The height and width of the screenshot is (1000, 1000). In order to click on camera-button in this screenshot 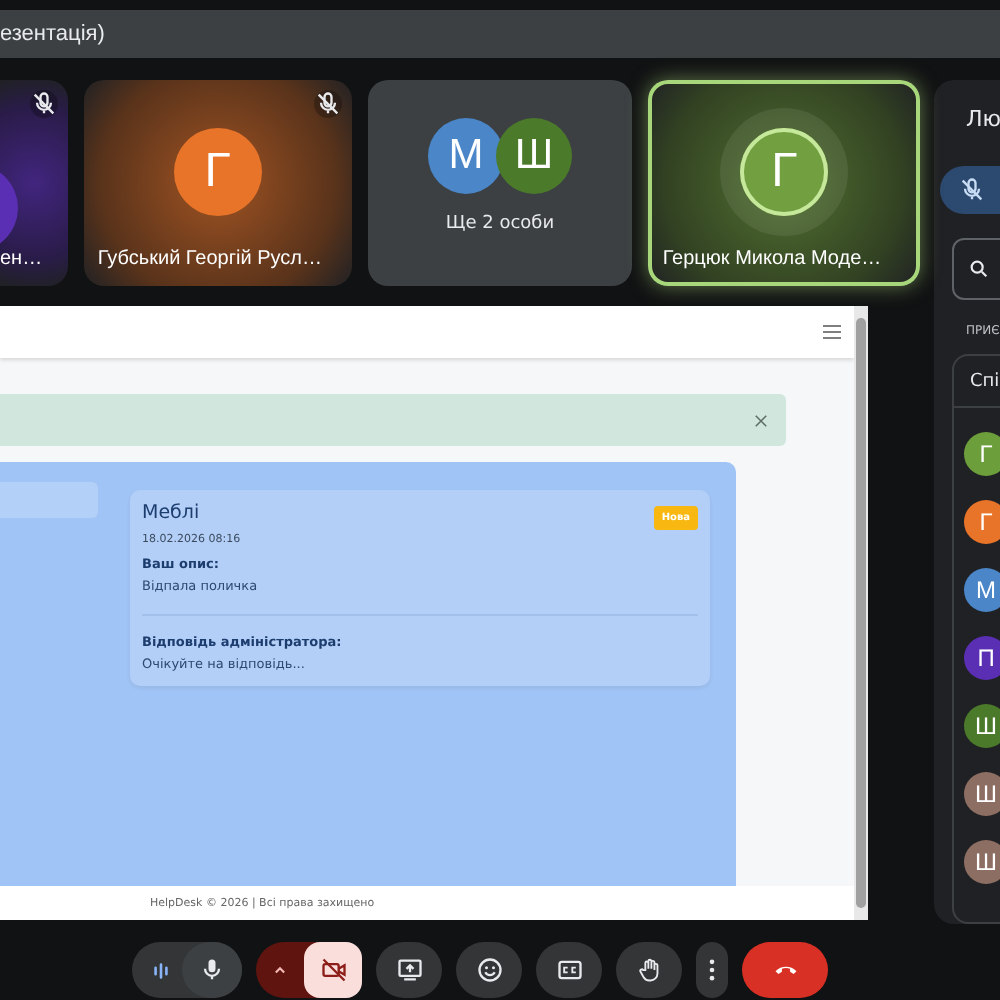, I will do `click(333, 970)`.